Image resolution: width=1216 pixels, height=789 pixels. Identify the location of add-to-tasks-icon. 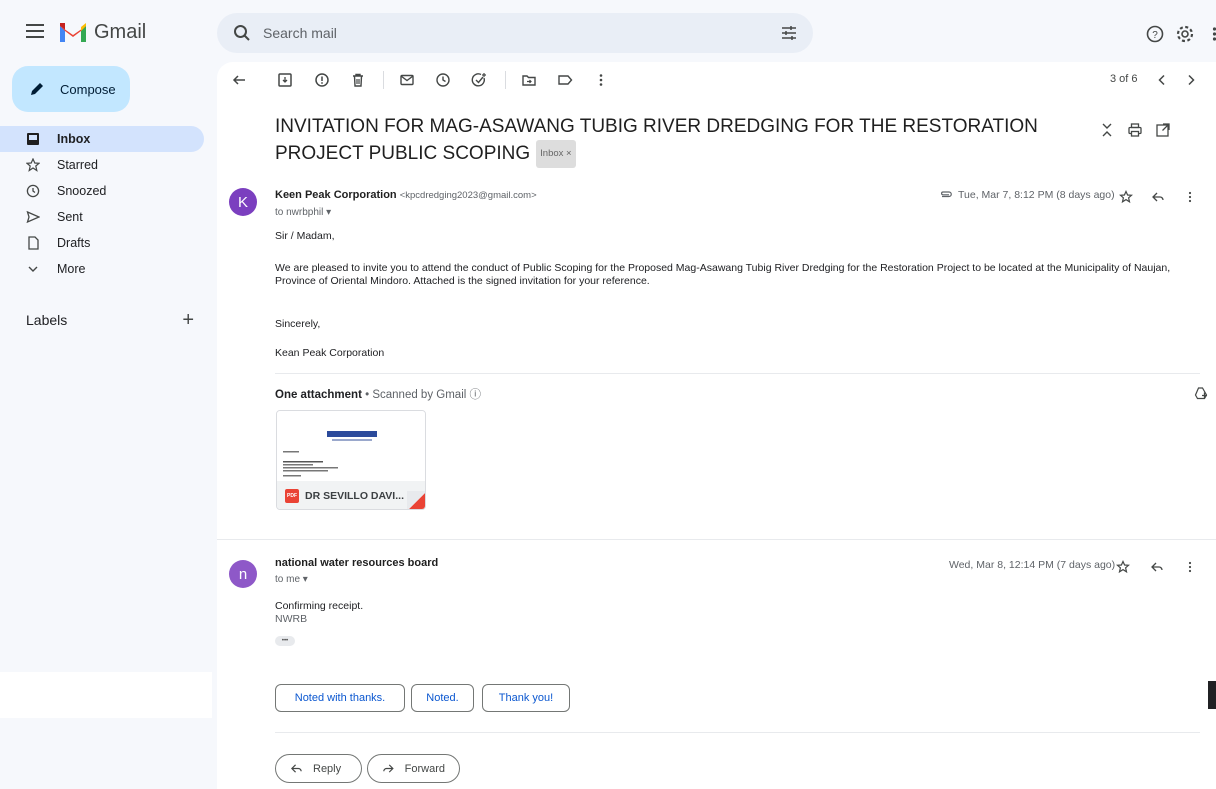
(479, 80).